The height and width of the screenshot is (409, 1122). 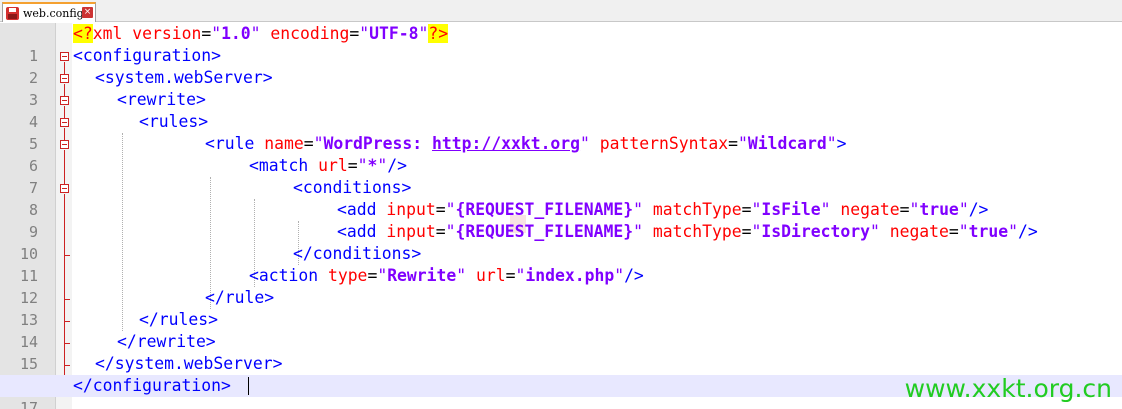 What do you see at coordinates (166, 341) in the screenshot?
I see `code-text: </rewrite>` at bounding box center [166, 341].